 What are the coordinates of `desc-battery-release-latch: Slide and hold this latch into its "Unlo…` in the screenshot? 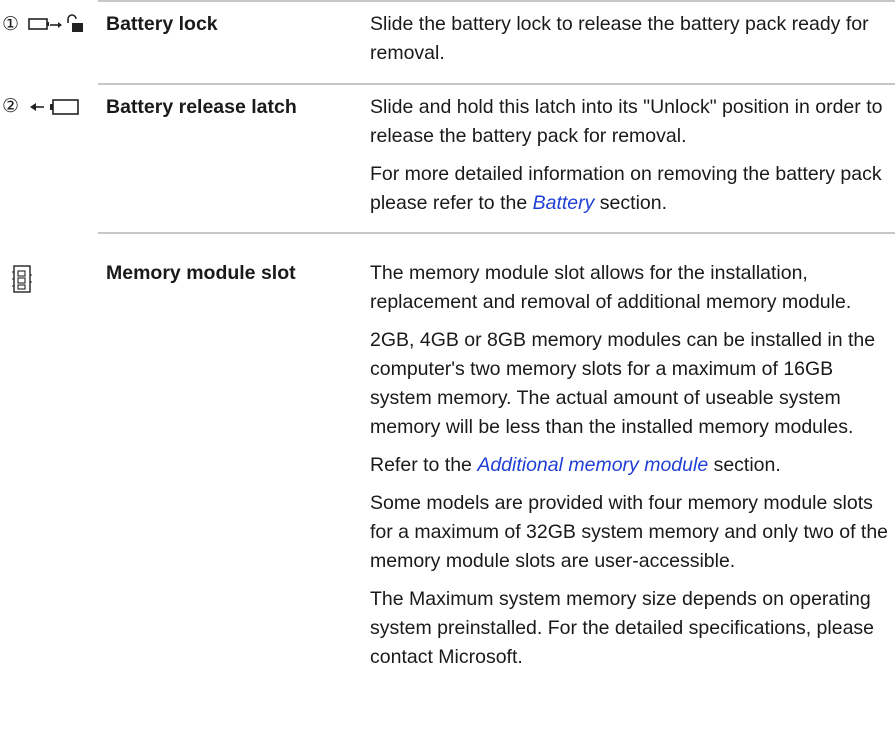 It's located at (630, 160).